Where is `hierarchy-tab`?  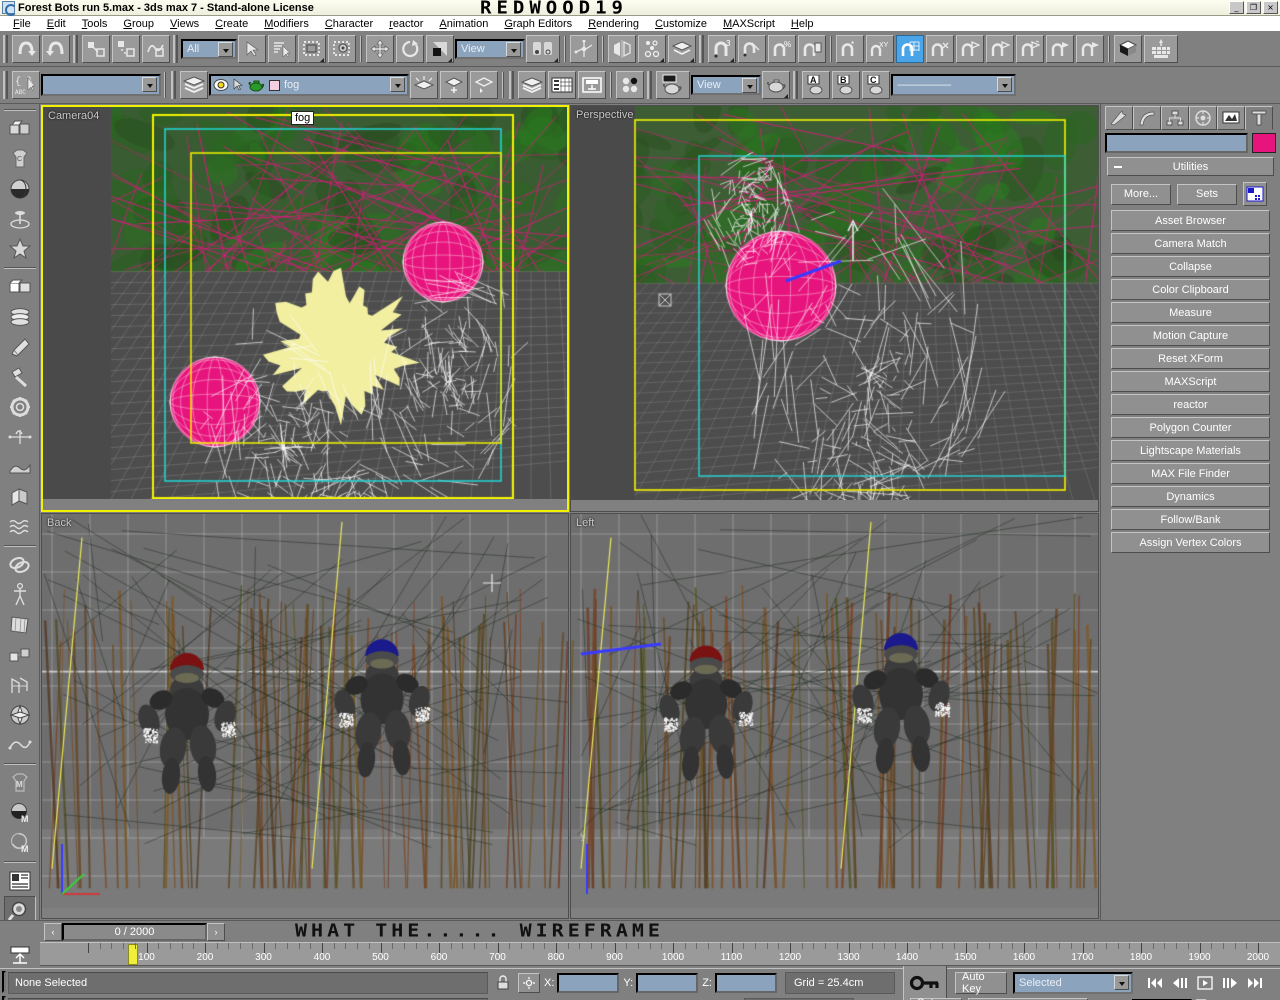
hierarchy-tab is located at coordinates (1175, 118).